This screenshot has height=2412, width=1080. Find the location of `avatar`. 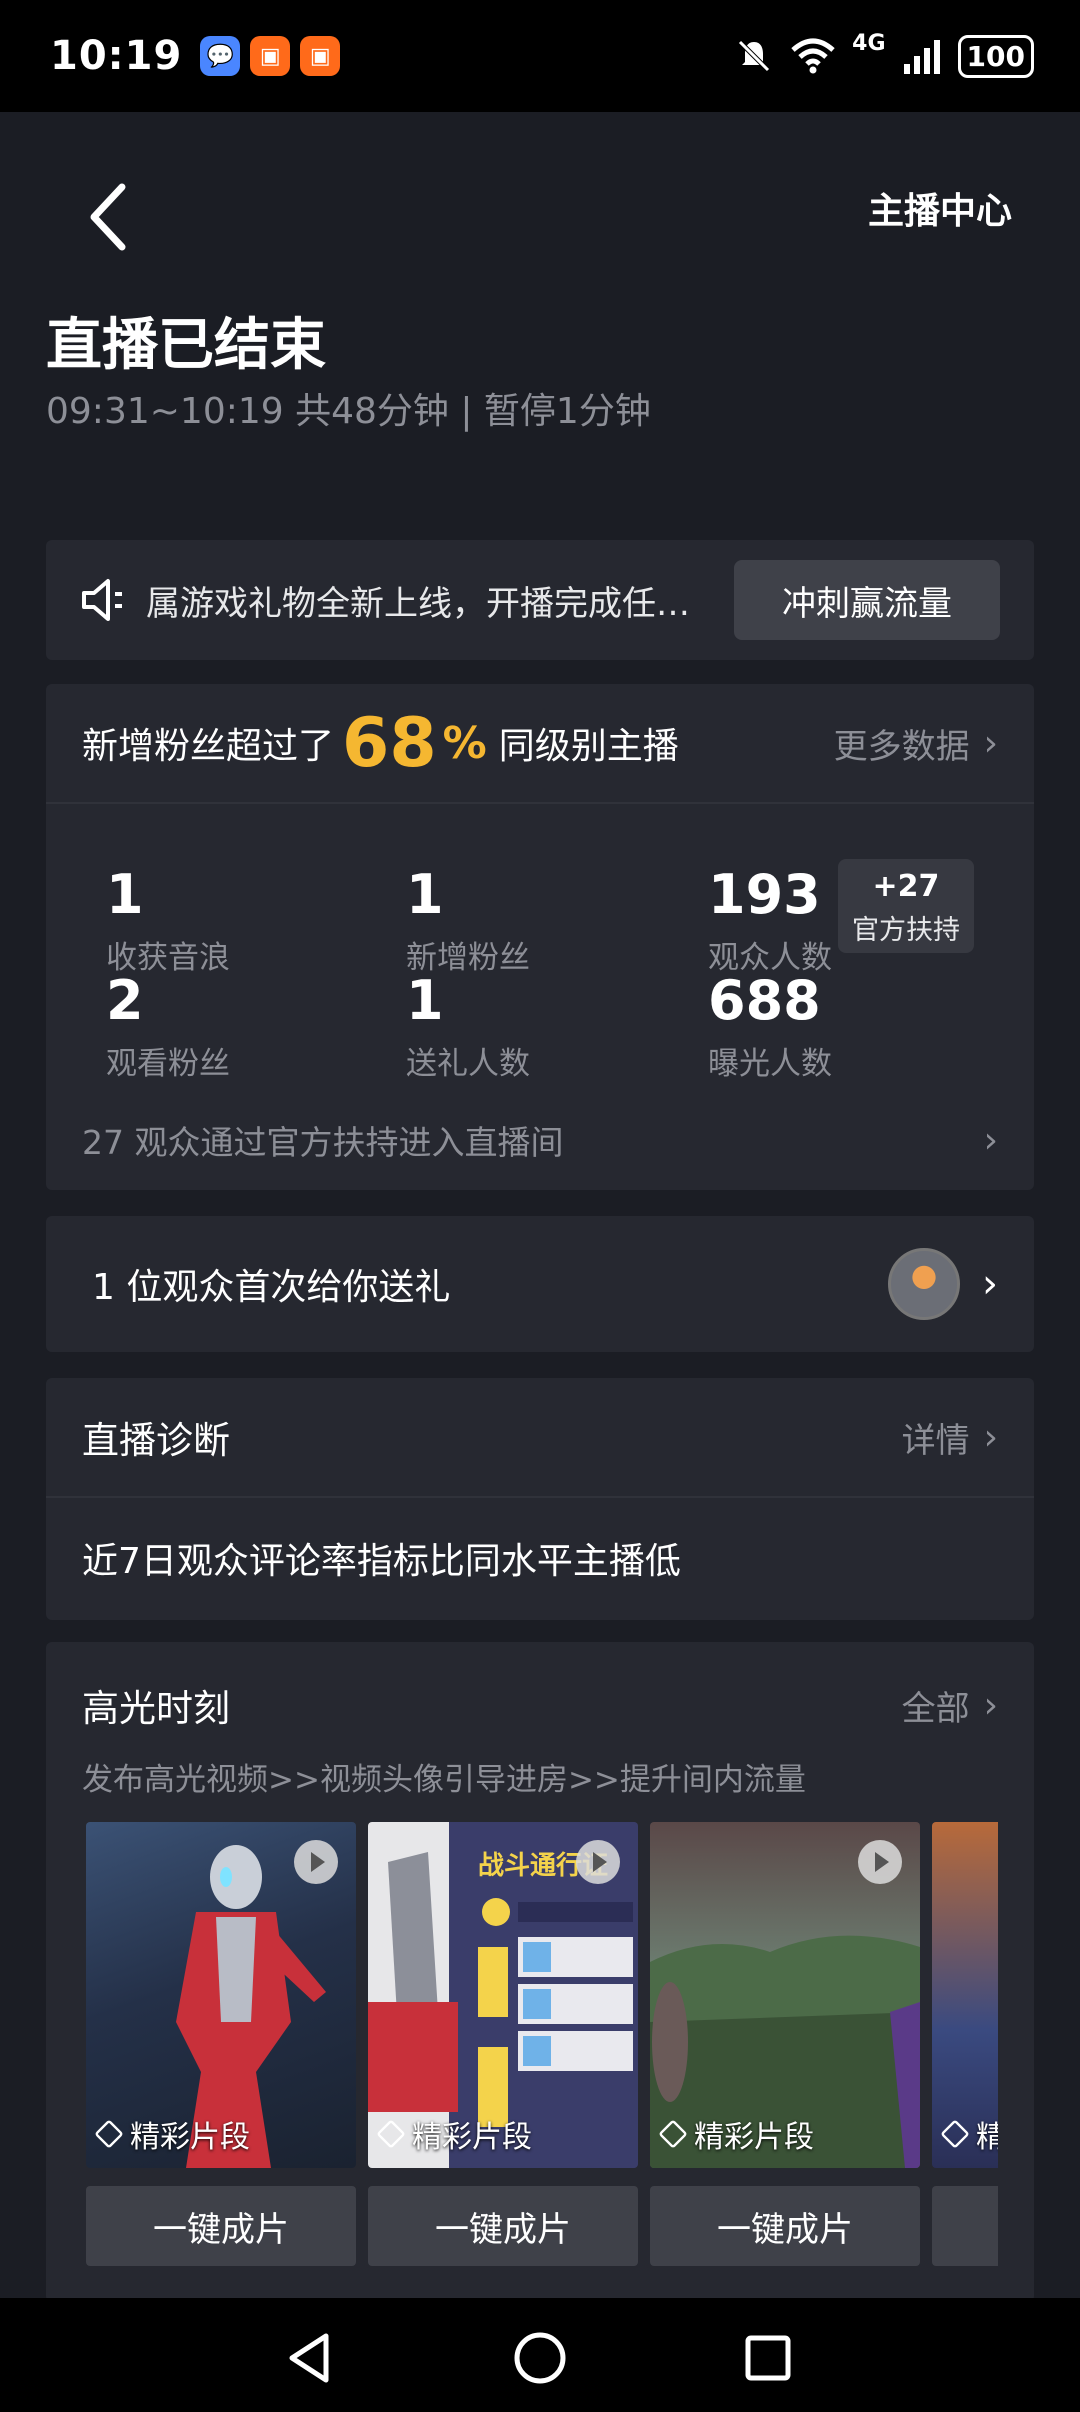

avatar is located at coordinates (924, 1284).